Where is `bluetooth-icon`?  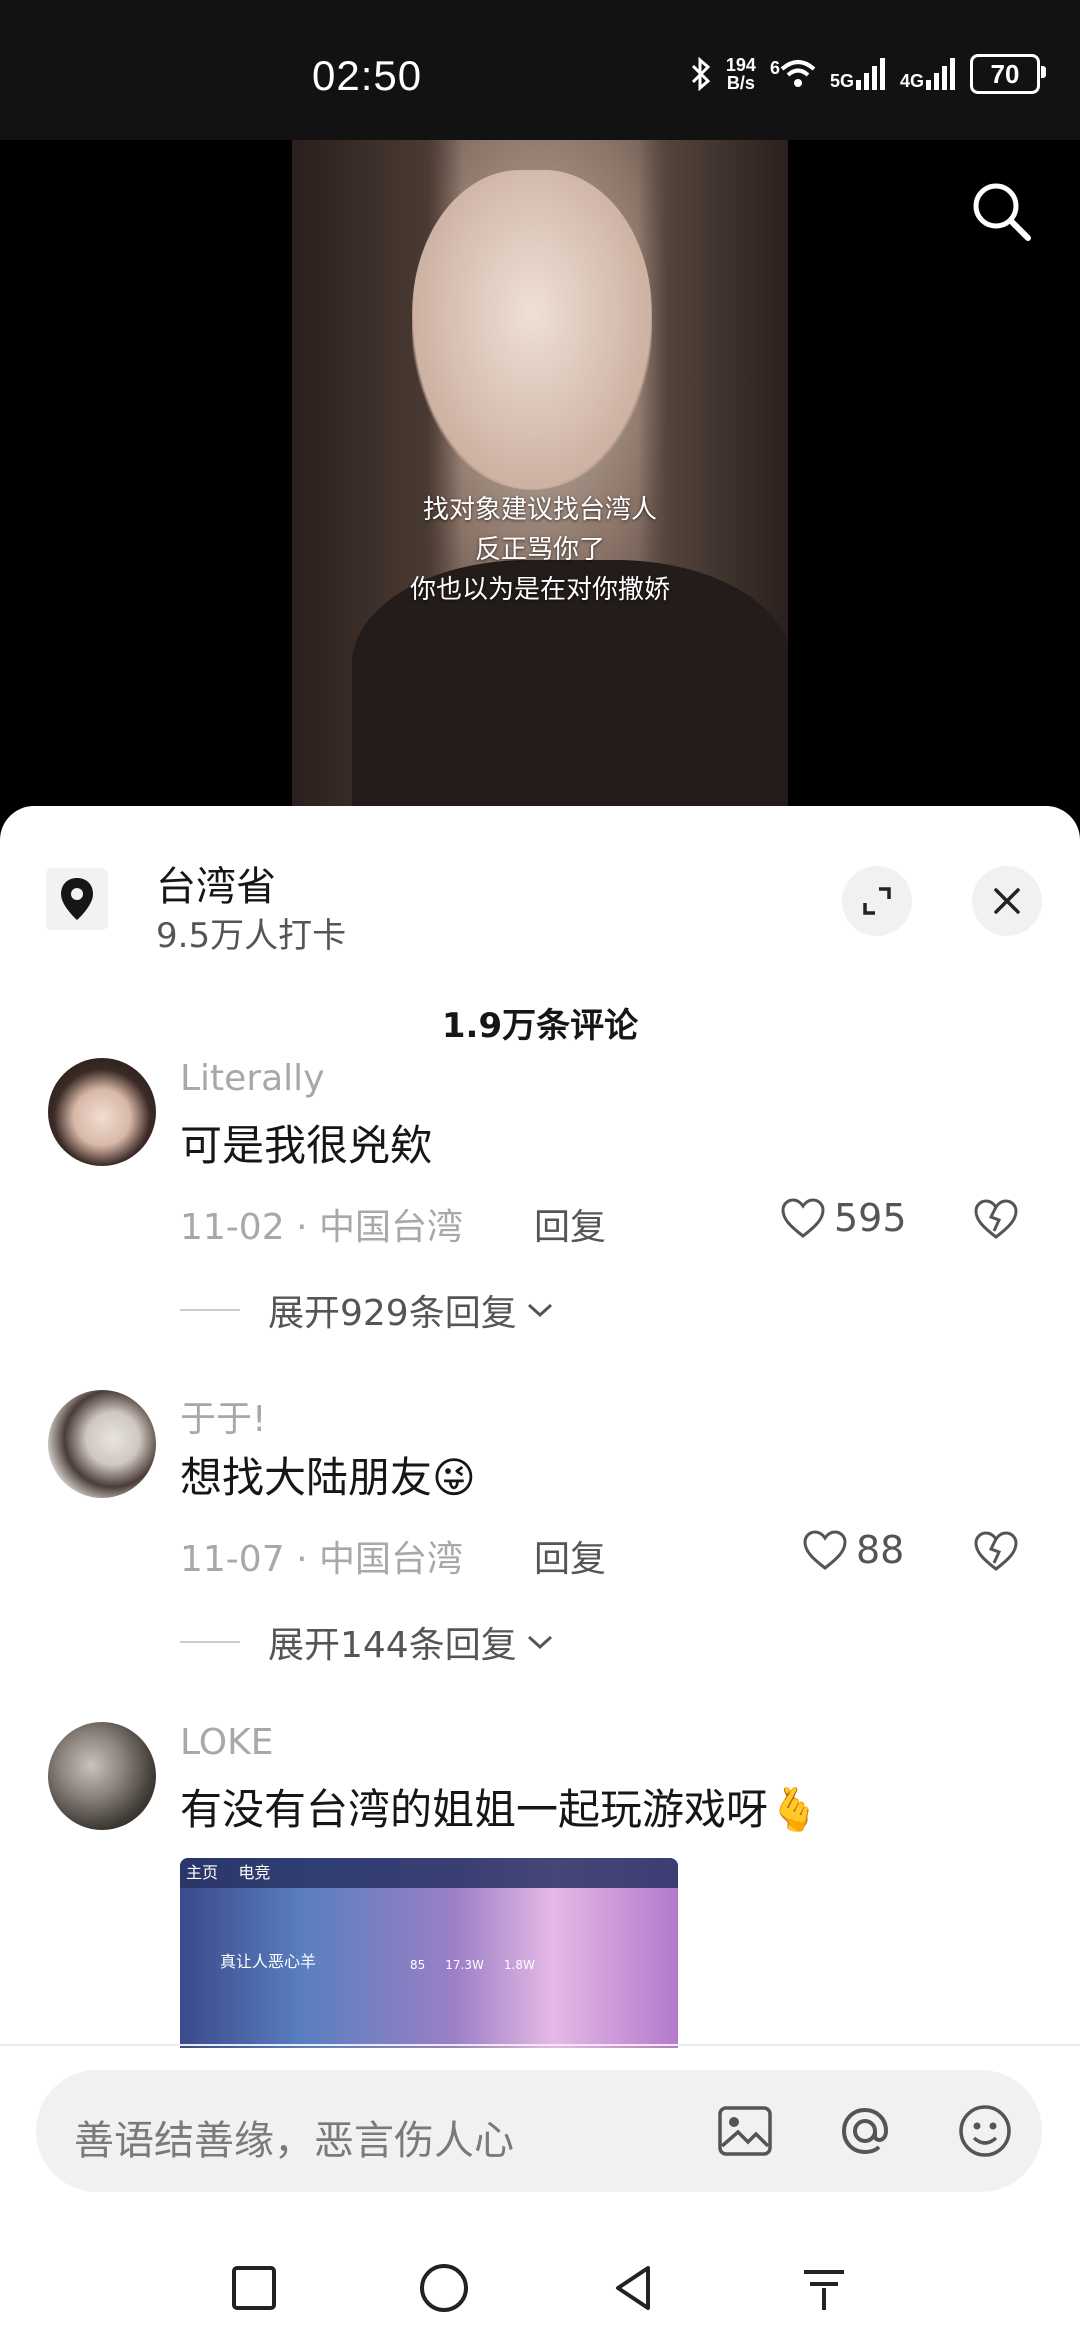 bluetooth-icon is located at coordinates (701, 74).